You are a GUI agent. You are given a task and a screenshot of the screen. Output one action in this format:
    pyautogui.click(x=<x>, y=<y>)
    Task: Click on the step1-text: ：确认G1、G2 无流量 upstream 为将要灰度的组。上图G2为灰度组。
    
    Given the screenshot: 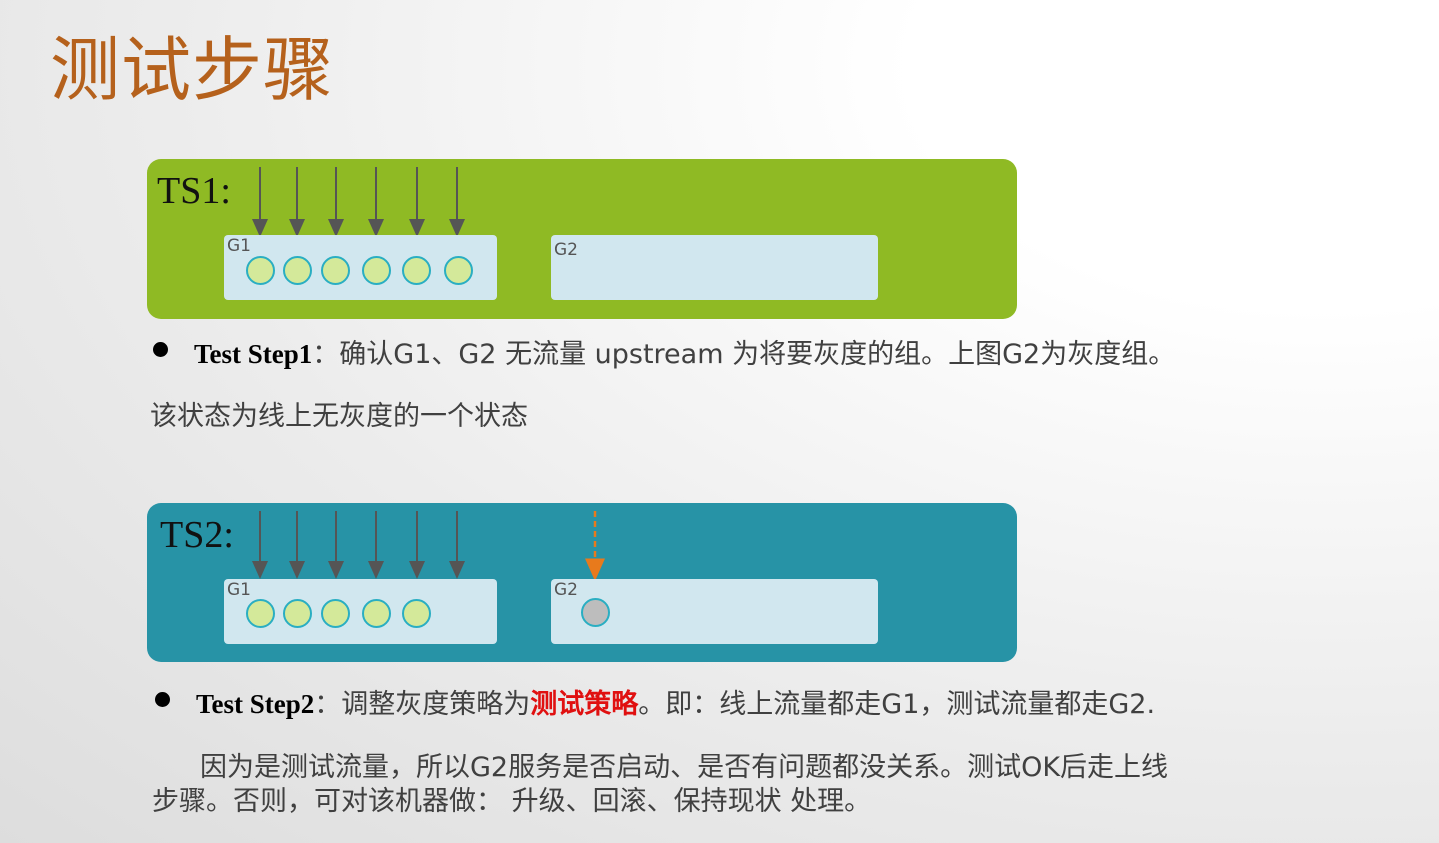 What is the action you would take?
    pyautogui.click(x=744, y=354)
    